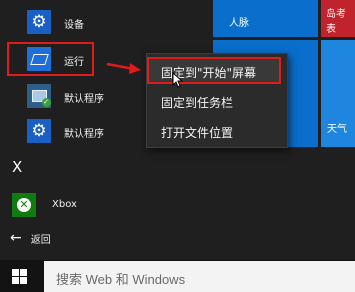  Describe the element at coordinates (338, 93) in the screenshot. I see `tile-weather: 天气` at that location.